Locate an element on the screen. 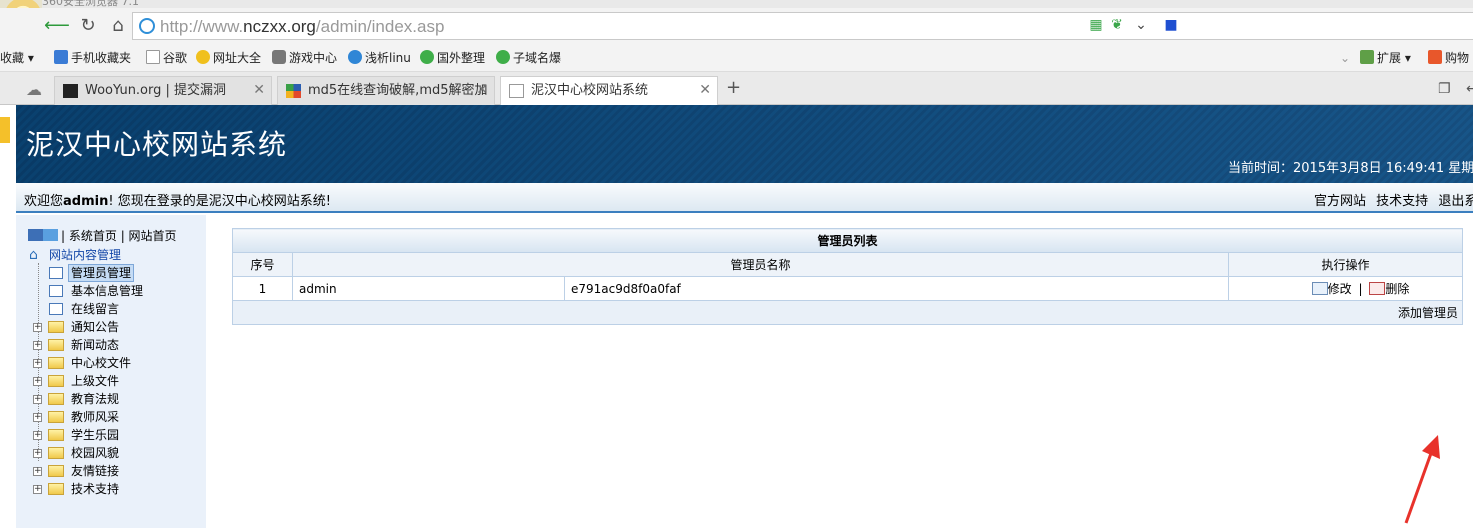  tree-root-label: 网站内容管理 is located at coordinates (85, 255).